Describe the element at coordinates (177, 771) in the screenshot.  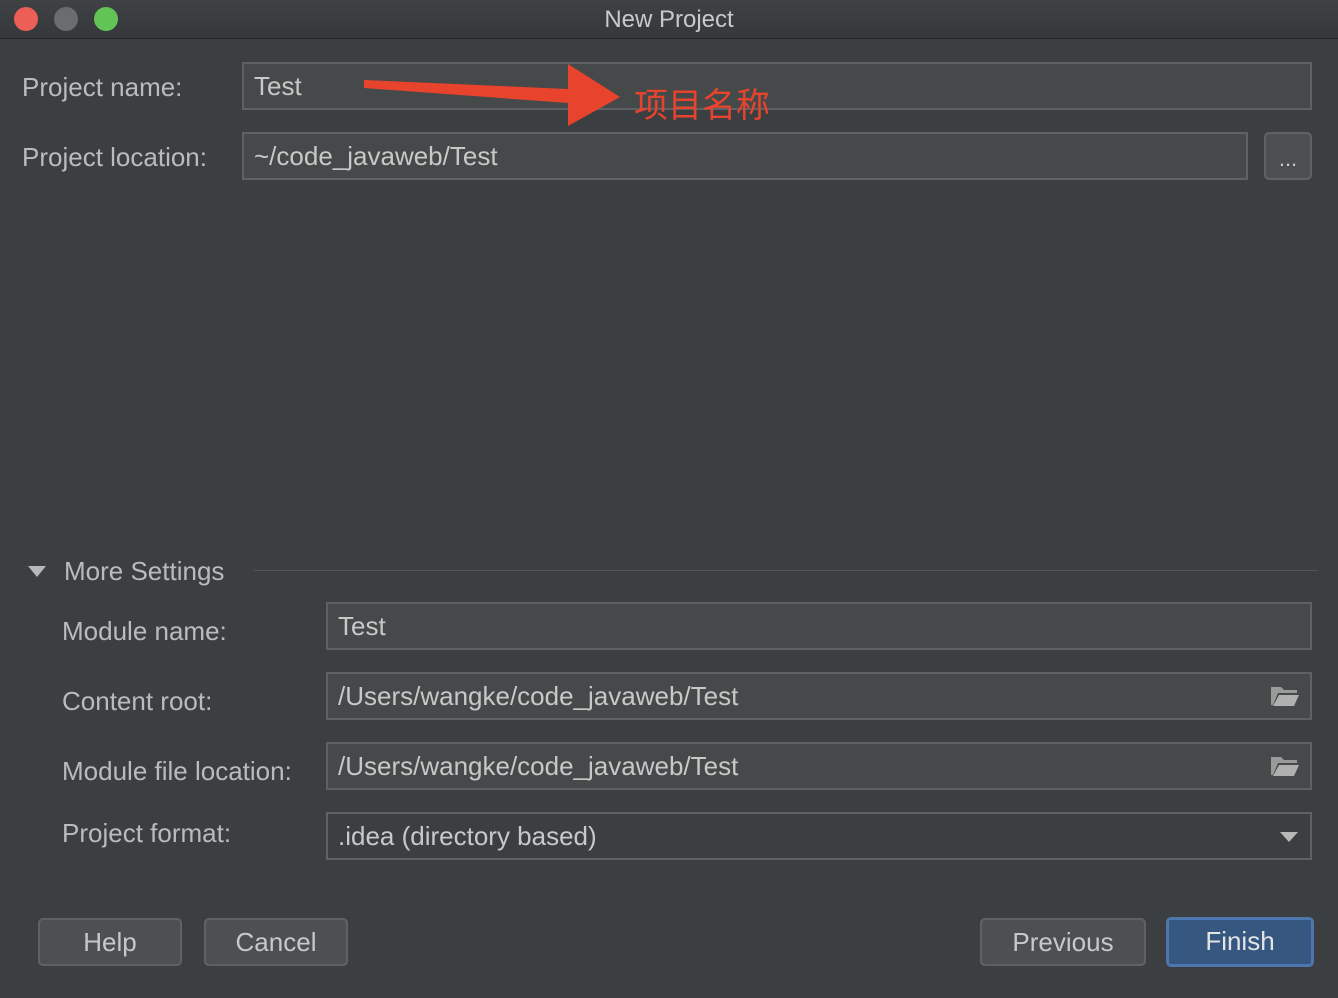
I see `module-file-location-label: Module file location:` at that location.